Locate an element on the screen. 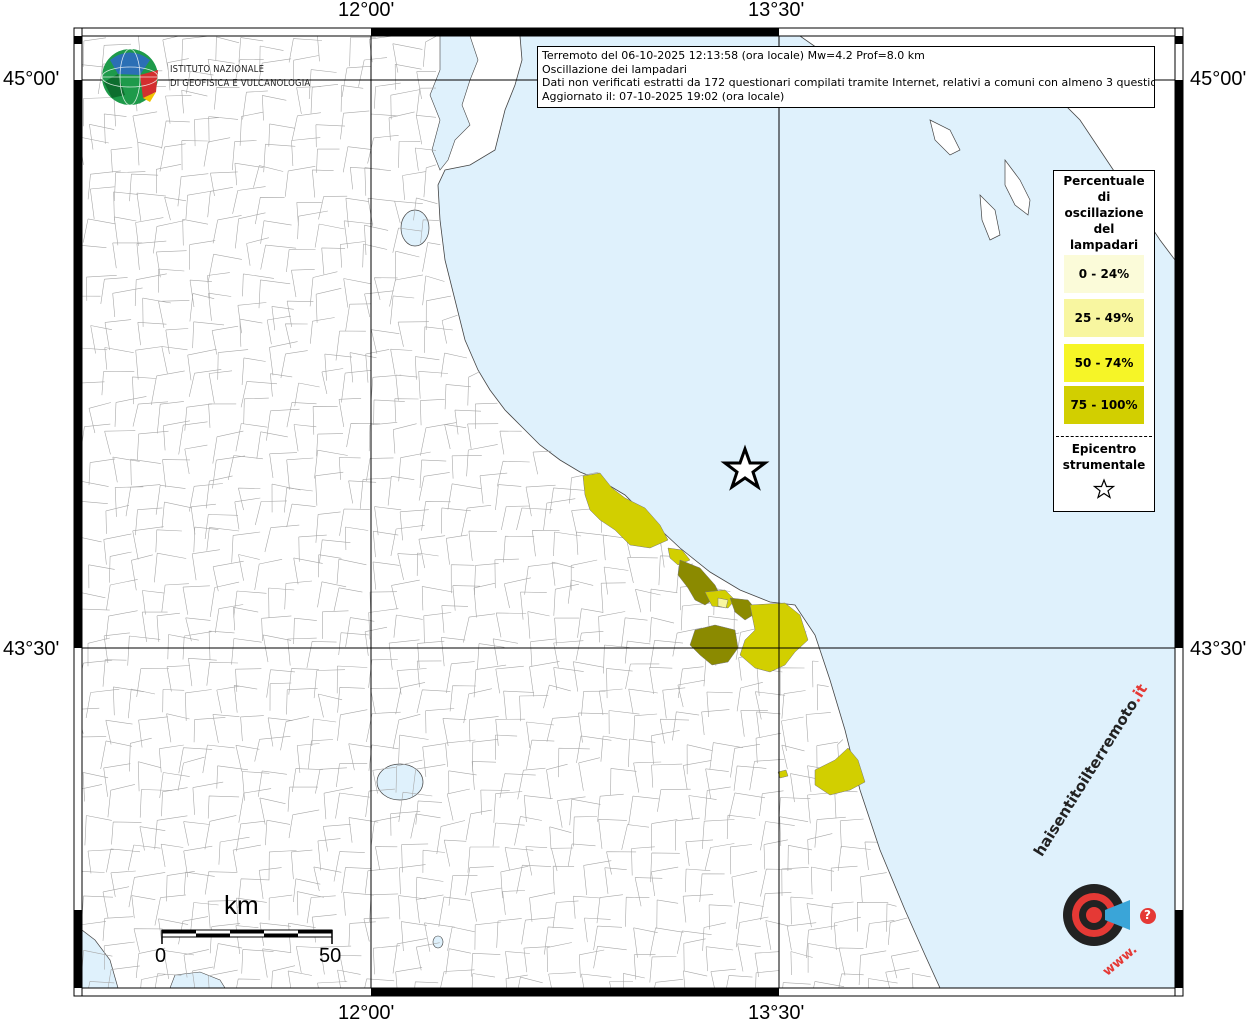 The height and width of the screenshot is (1025, 1256). bottom-label-12: 12°00' is located at coordinates (366, 1013).